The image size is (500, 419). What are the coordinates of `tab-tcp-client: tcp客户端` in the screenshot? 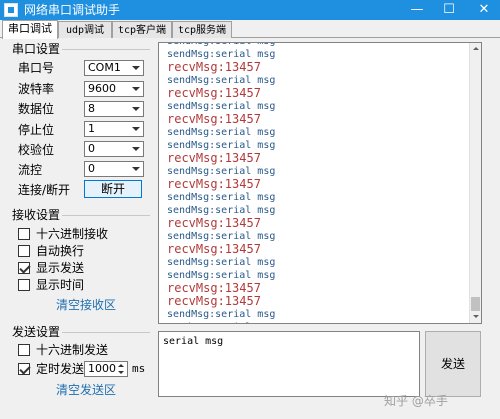 It's located at (142, 29).